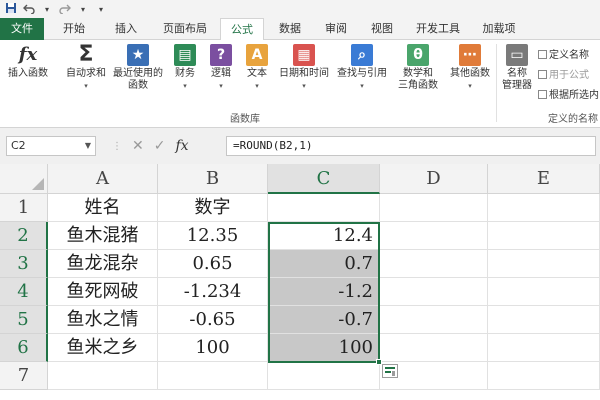 The height and width of the screenshot is (400, 600). Describe the element at coordinates (213, 179) in the screenshot. I see `column-header-b: B` at that location.